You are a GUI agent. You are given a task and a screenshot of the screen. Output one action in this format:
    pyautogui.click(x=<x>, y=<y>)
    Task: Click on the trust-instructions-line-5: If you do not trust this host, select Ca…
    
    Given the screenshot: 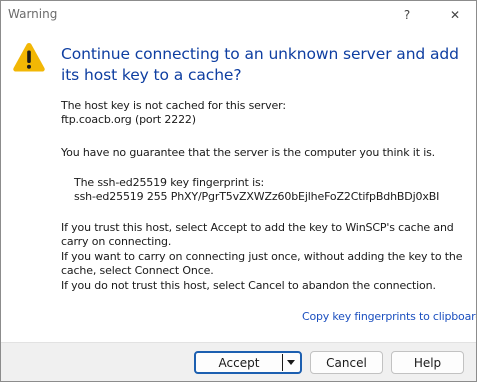 What is the action you would take?
    pyautogui.click(x=248, y=285)
    